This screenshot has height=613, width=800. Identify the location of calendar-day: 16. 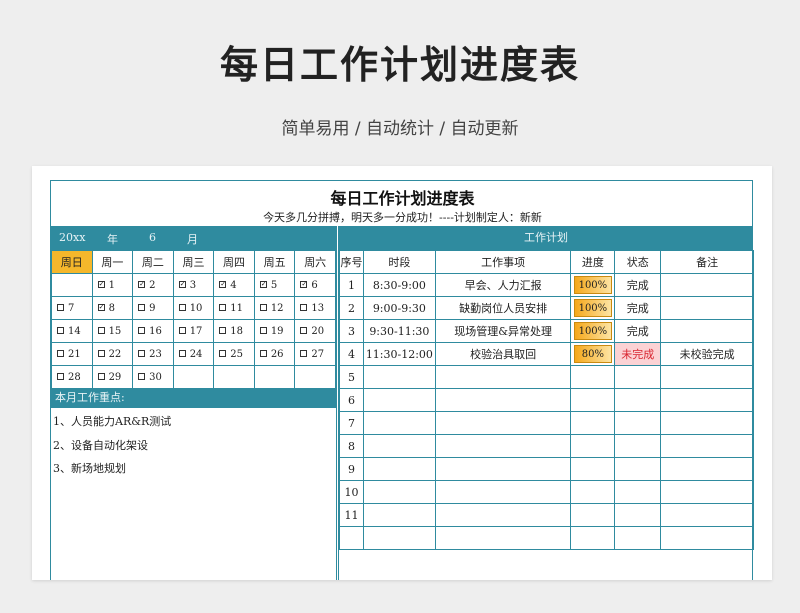
(153, 331).